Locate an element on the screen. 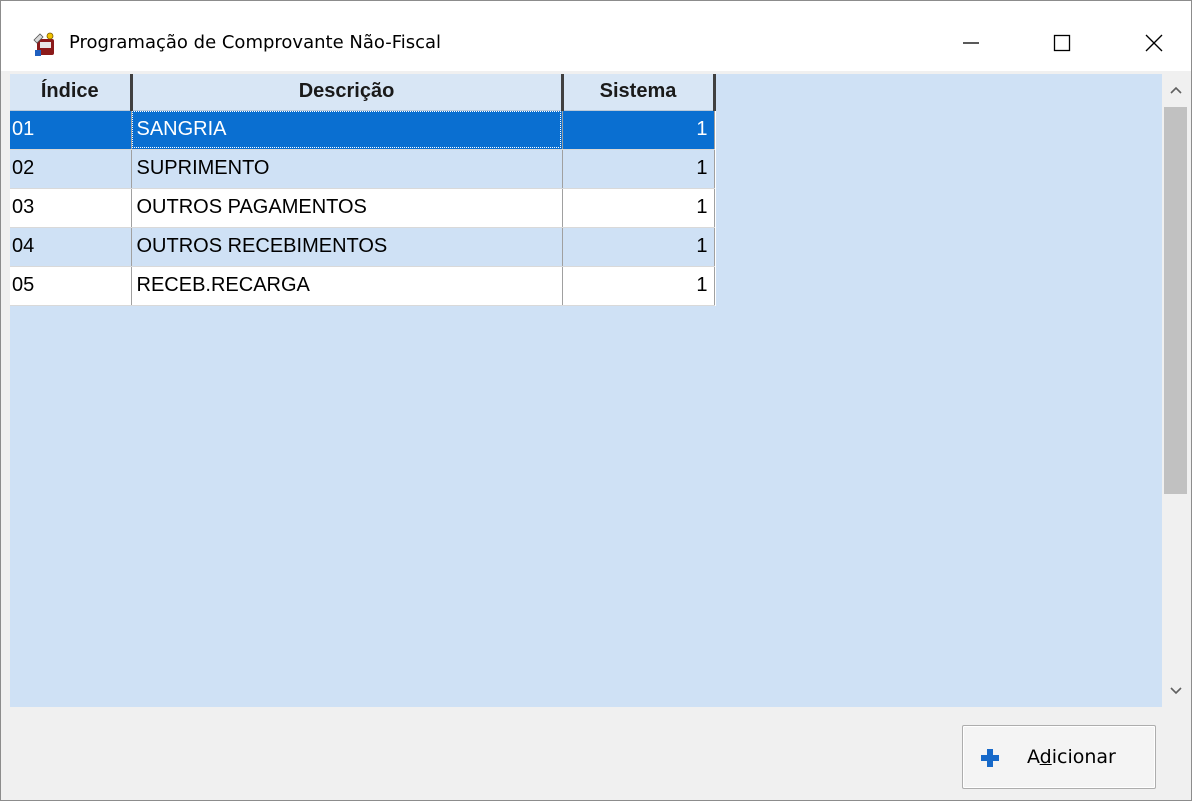 This screenshot has height=801, width=1192. cell-indice: 01 is located at coordinates (71, 130).